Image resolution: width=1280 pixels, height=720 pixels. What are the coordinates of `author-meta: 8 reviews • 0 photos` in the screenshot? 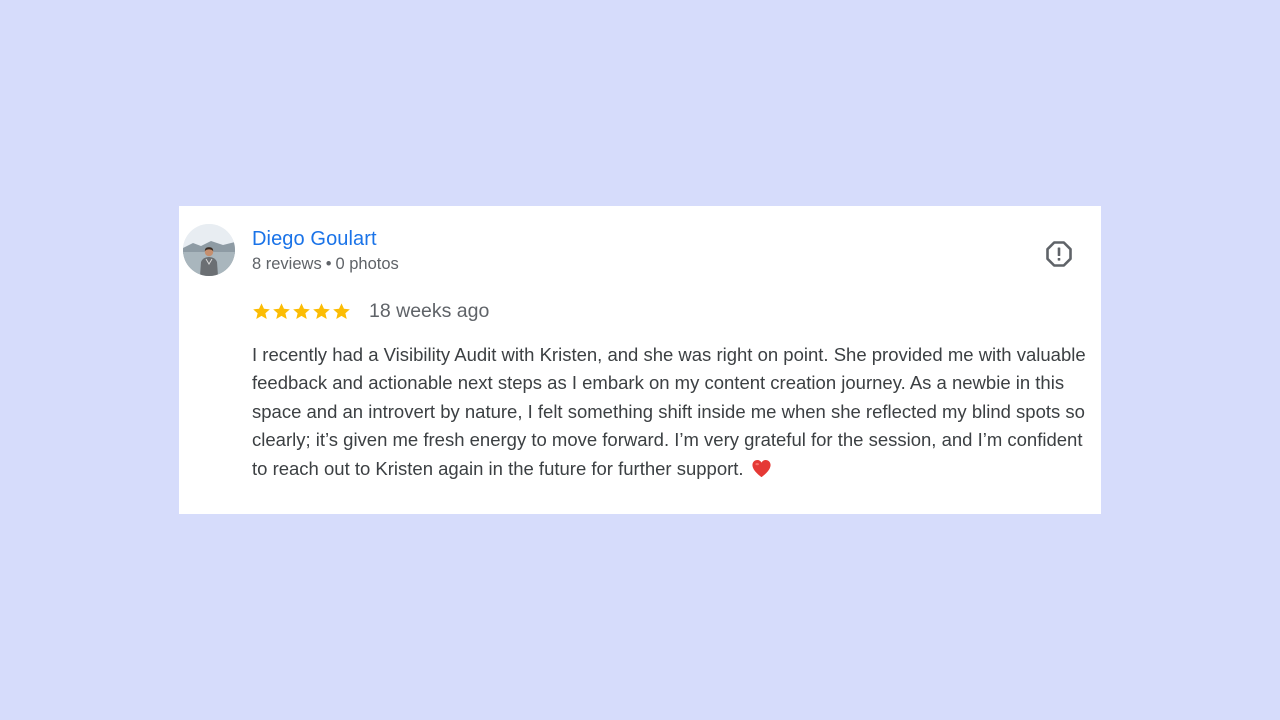 It's located at (325, 264).